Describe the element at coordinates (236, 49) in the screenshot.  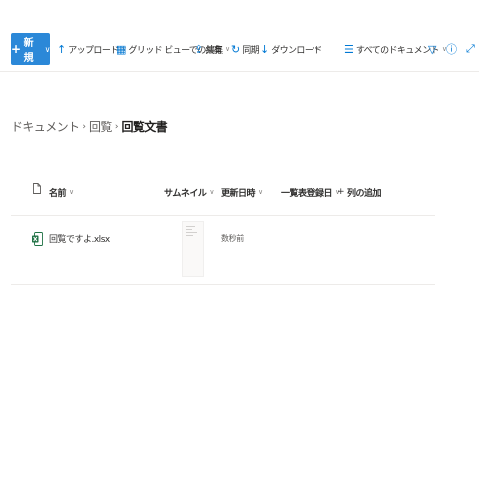
I see `sync-icon: ↻` at that location.